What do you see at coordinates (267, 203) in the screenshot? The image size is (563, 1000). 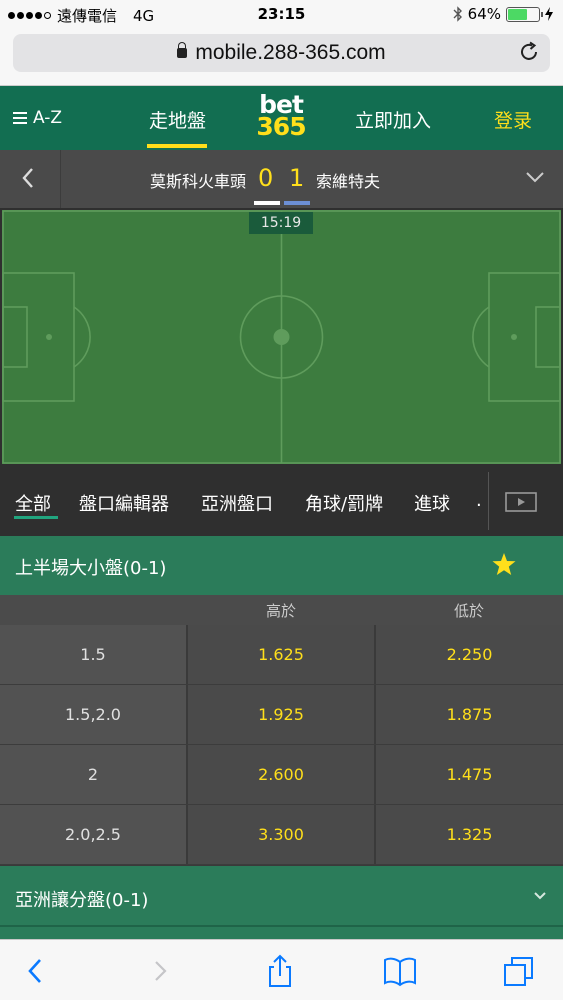 I see `home-kit-color` at bounding box center [267, 203].